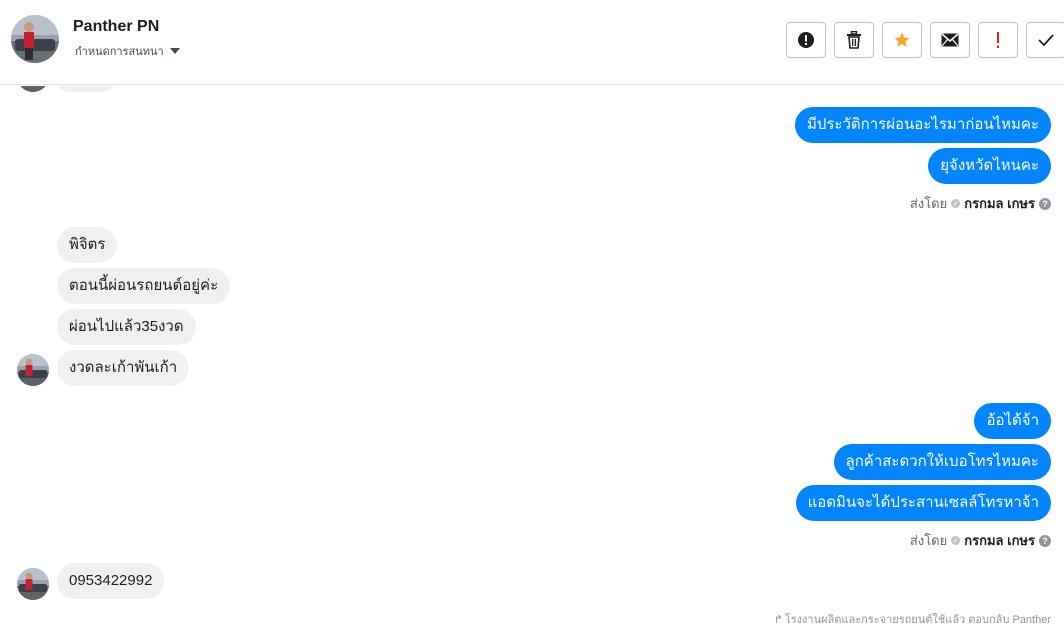  What do you see at coordinates (119, 52) in the screenshot?
I see `assign-label: กำหนดการสนทนา` at bounding box center [119, 52].